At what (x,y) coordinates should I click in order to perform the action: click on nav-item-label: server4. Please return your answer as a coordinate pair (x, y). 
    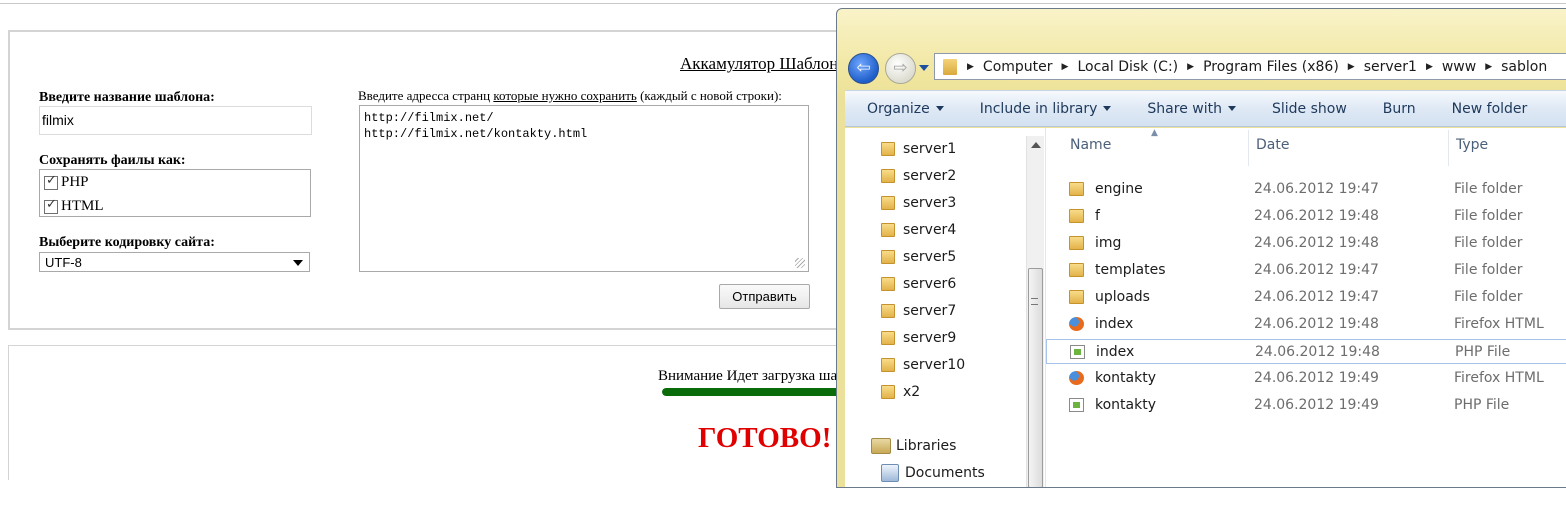
    Looking at the image, I should click on (930, 230).